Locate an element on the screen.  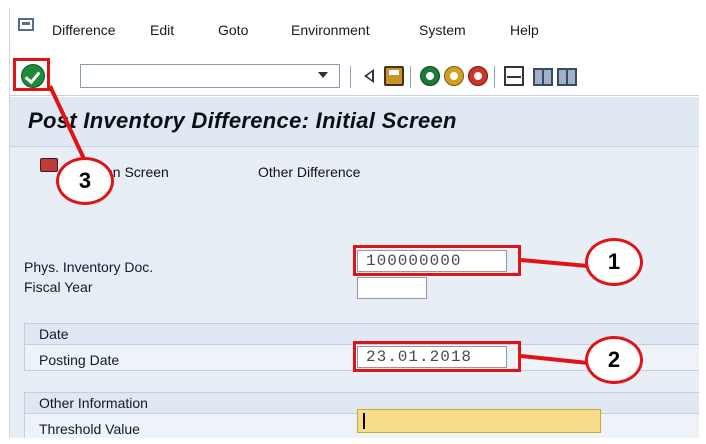
callout-2: 2 is located at coordinates (614, 360).